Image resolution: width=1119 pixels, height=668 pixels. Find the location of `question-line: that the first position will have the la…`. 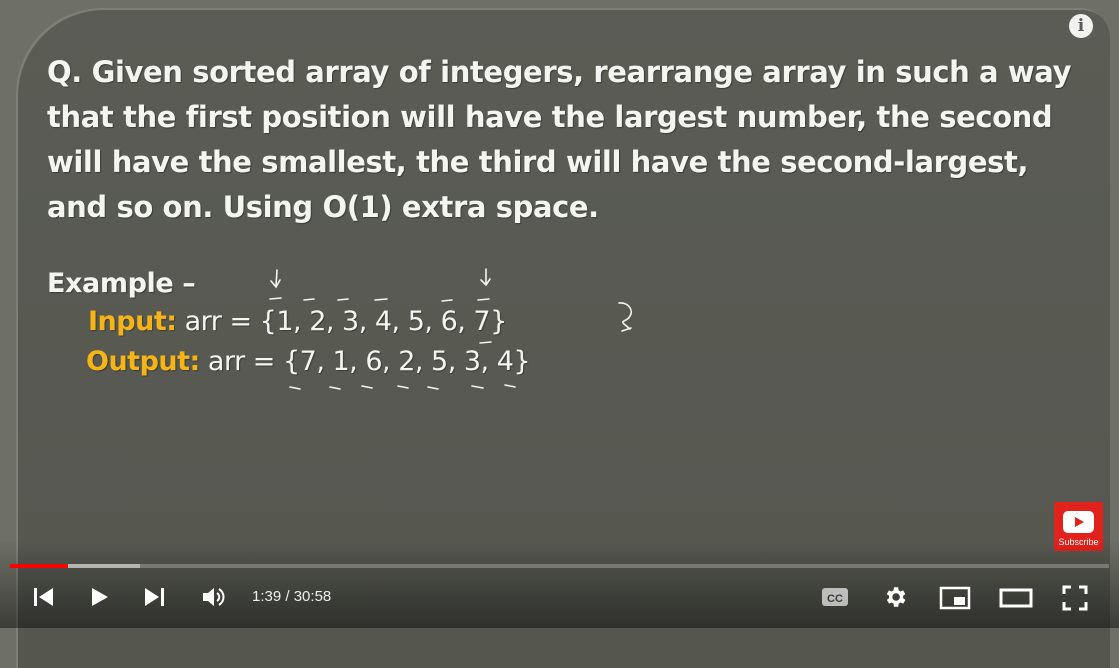

question-line: that the first position will have the la… is located at coordinates (550, 117).